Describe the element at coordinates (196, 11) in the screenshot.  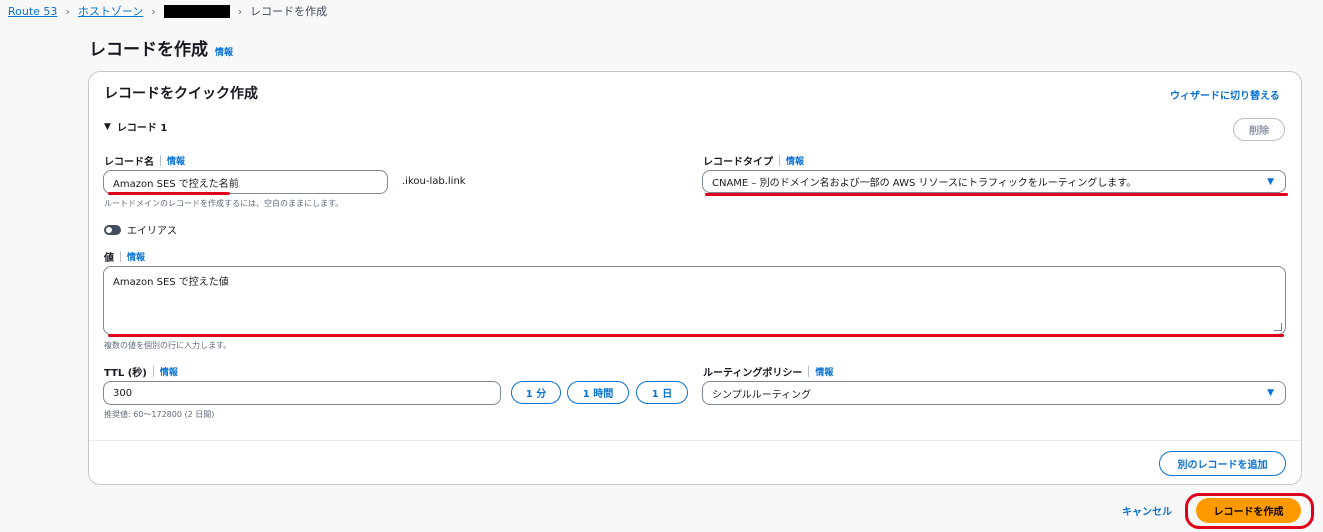
I see `redacted-zone-name` at that location.